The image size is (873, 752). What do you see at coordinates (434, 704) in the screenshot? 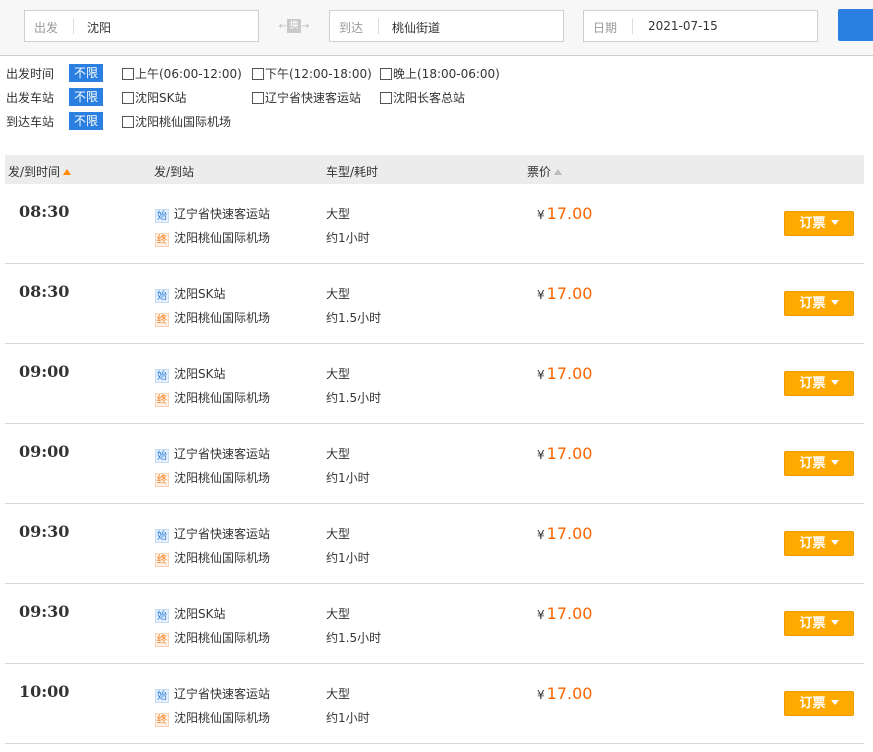
I see `table-row: 10:00 始辽宁省快速客运站终沈阳桃仙国际机场 大型 约1小时 ¥17.00 订票` at bounding box center [434, 704].